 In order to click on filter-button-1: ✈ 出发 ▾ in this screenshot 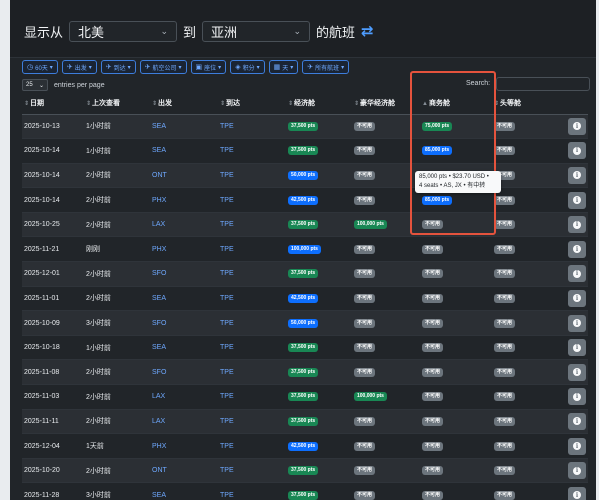, I will do `click(79, 67)`.